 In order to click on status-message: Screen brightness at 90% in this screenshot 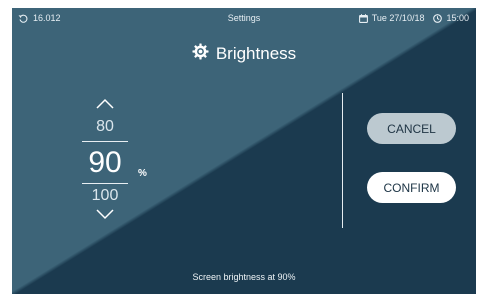, I will do `click(244, 277)`.